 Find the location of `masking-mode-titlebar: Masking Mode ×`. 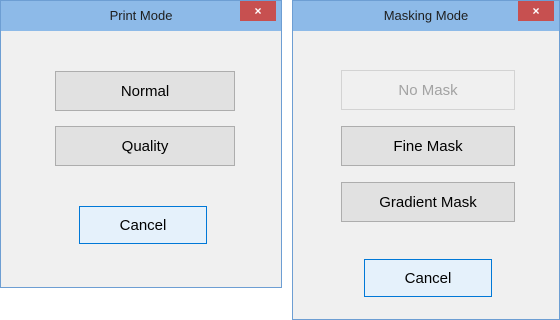

masking-mode-titlebar: Masking Mode × is located at coordinates (426, 16).